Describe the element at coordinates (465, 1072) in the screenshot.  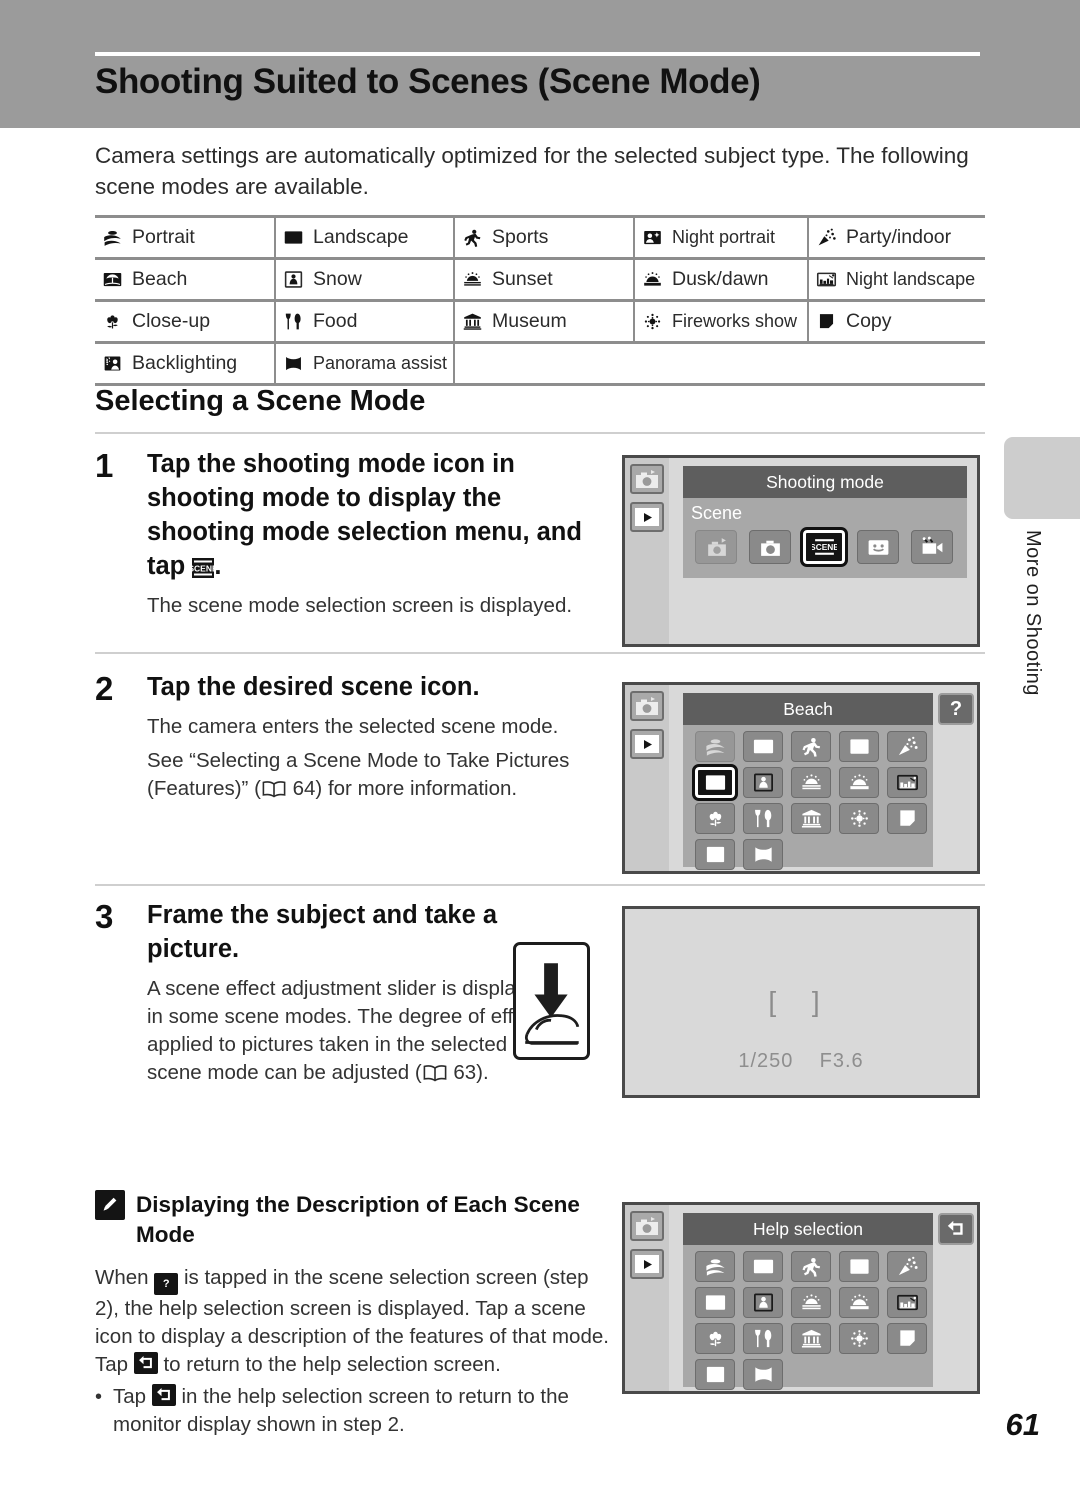
I see `step-3-ref-page: 63` at that location.